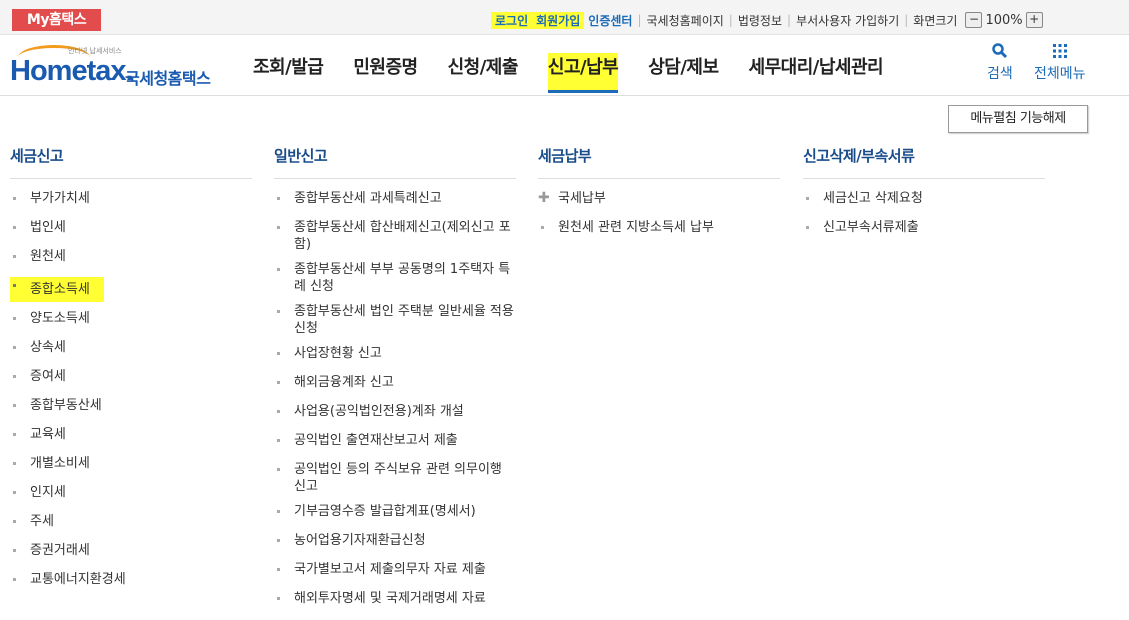  Describe the element at coordinates (131, 524) in the screenshot. I see `menu-item: 주세` at that location.